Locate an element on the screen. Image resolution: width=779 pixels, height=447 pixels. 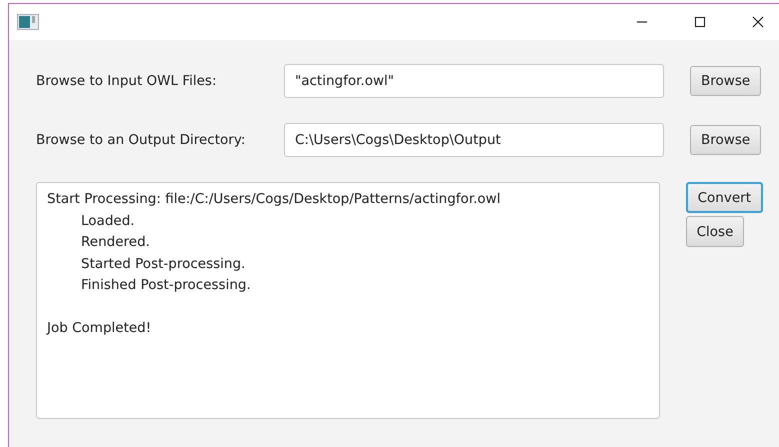
maximize-icon is located at coordinates (700, 22).